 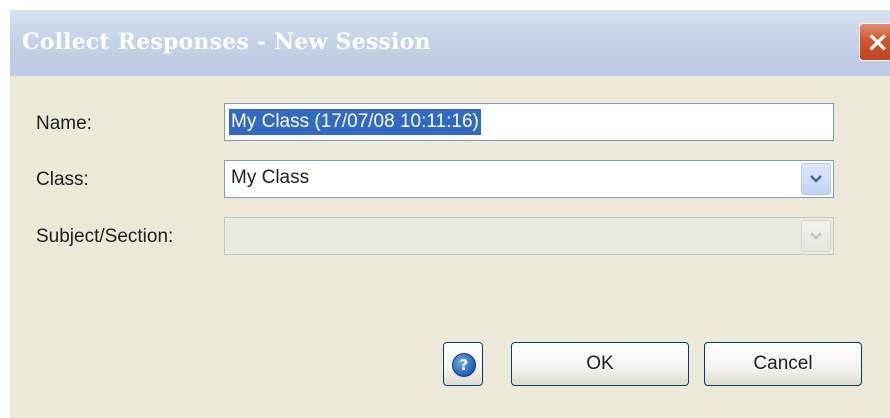 I want to click on class-label: Class:, so click(x=62, y=179).